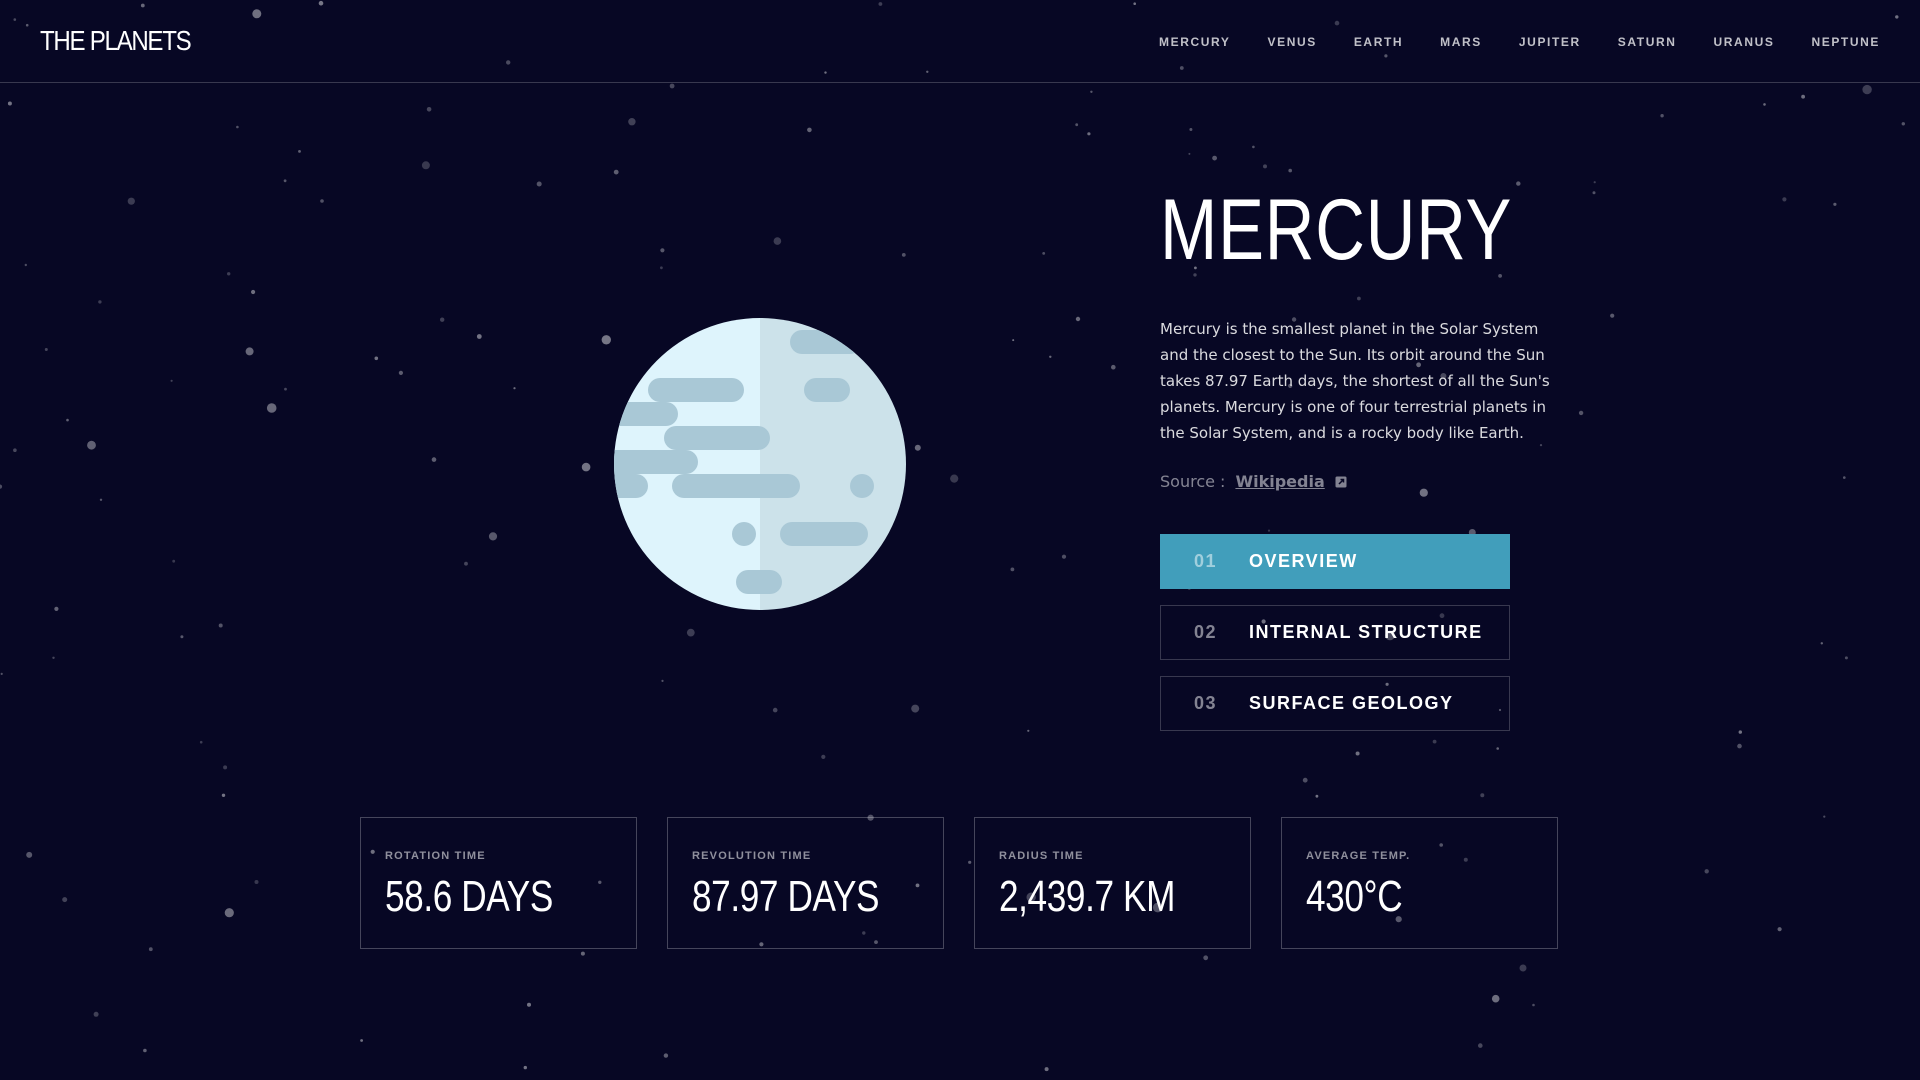 The height and width of the screenshot is (1080, 1920). What do you see at coordinates (1550, 42) in the screenshot?
I see `nav-item-jupiter: JUPITER` at bounding box center [1550, 42].